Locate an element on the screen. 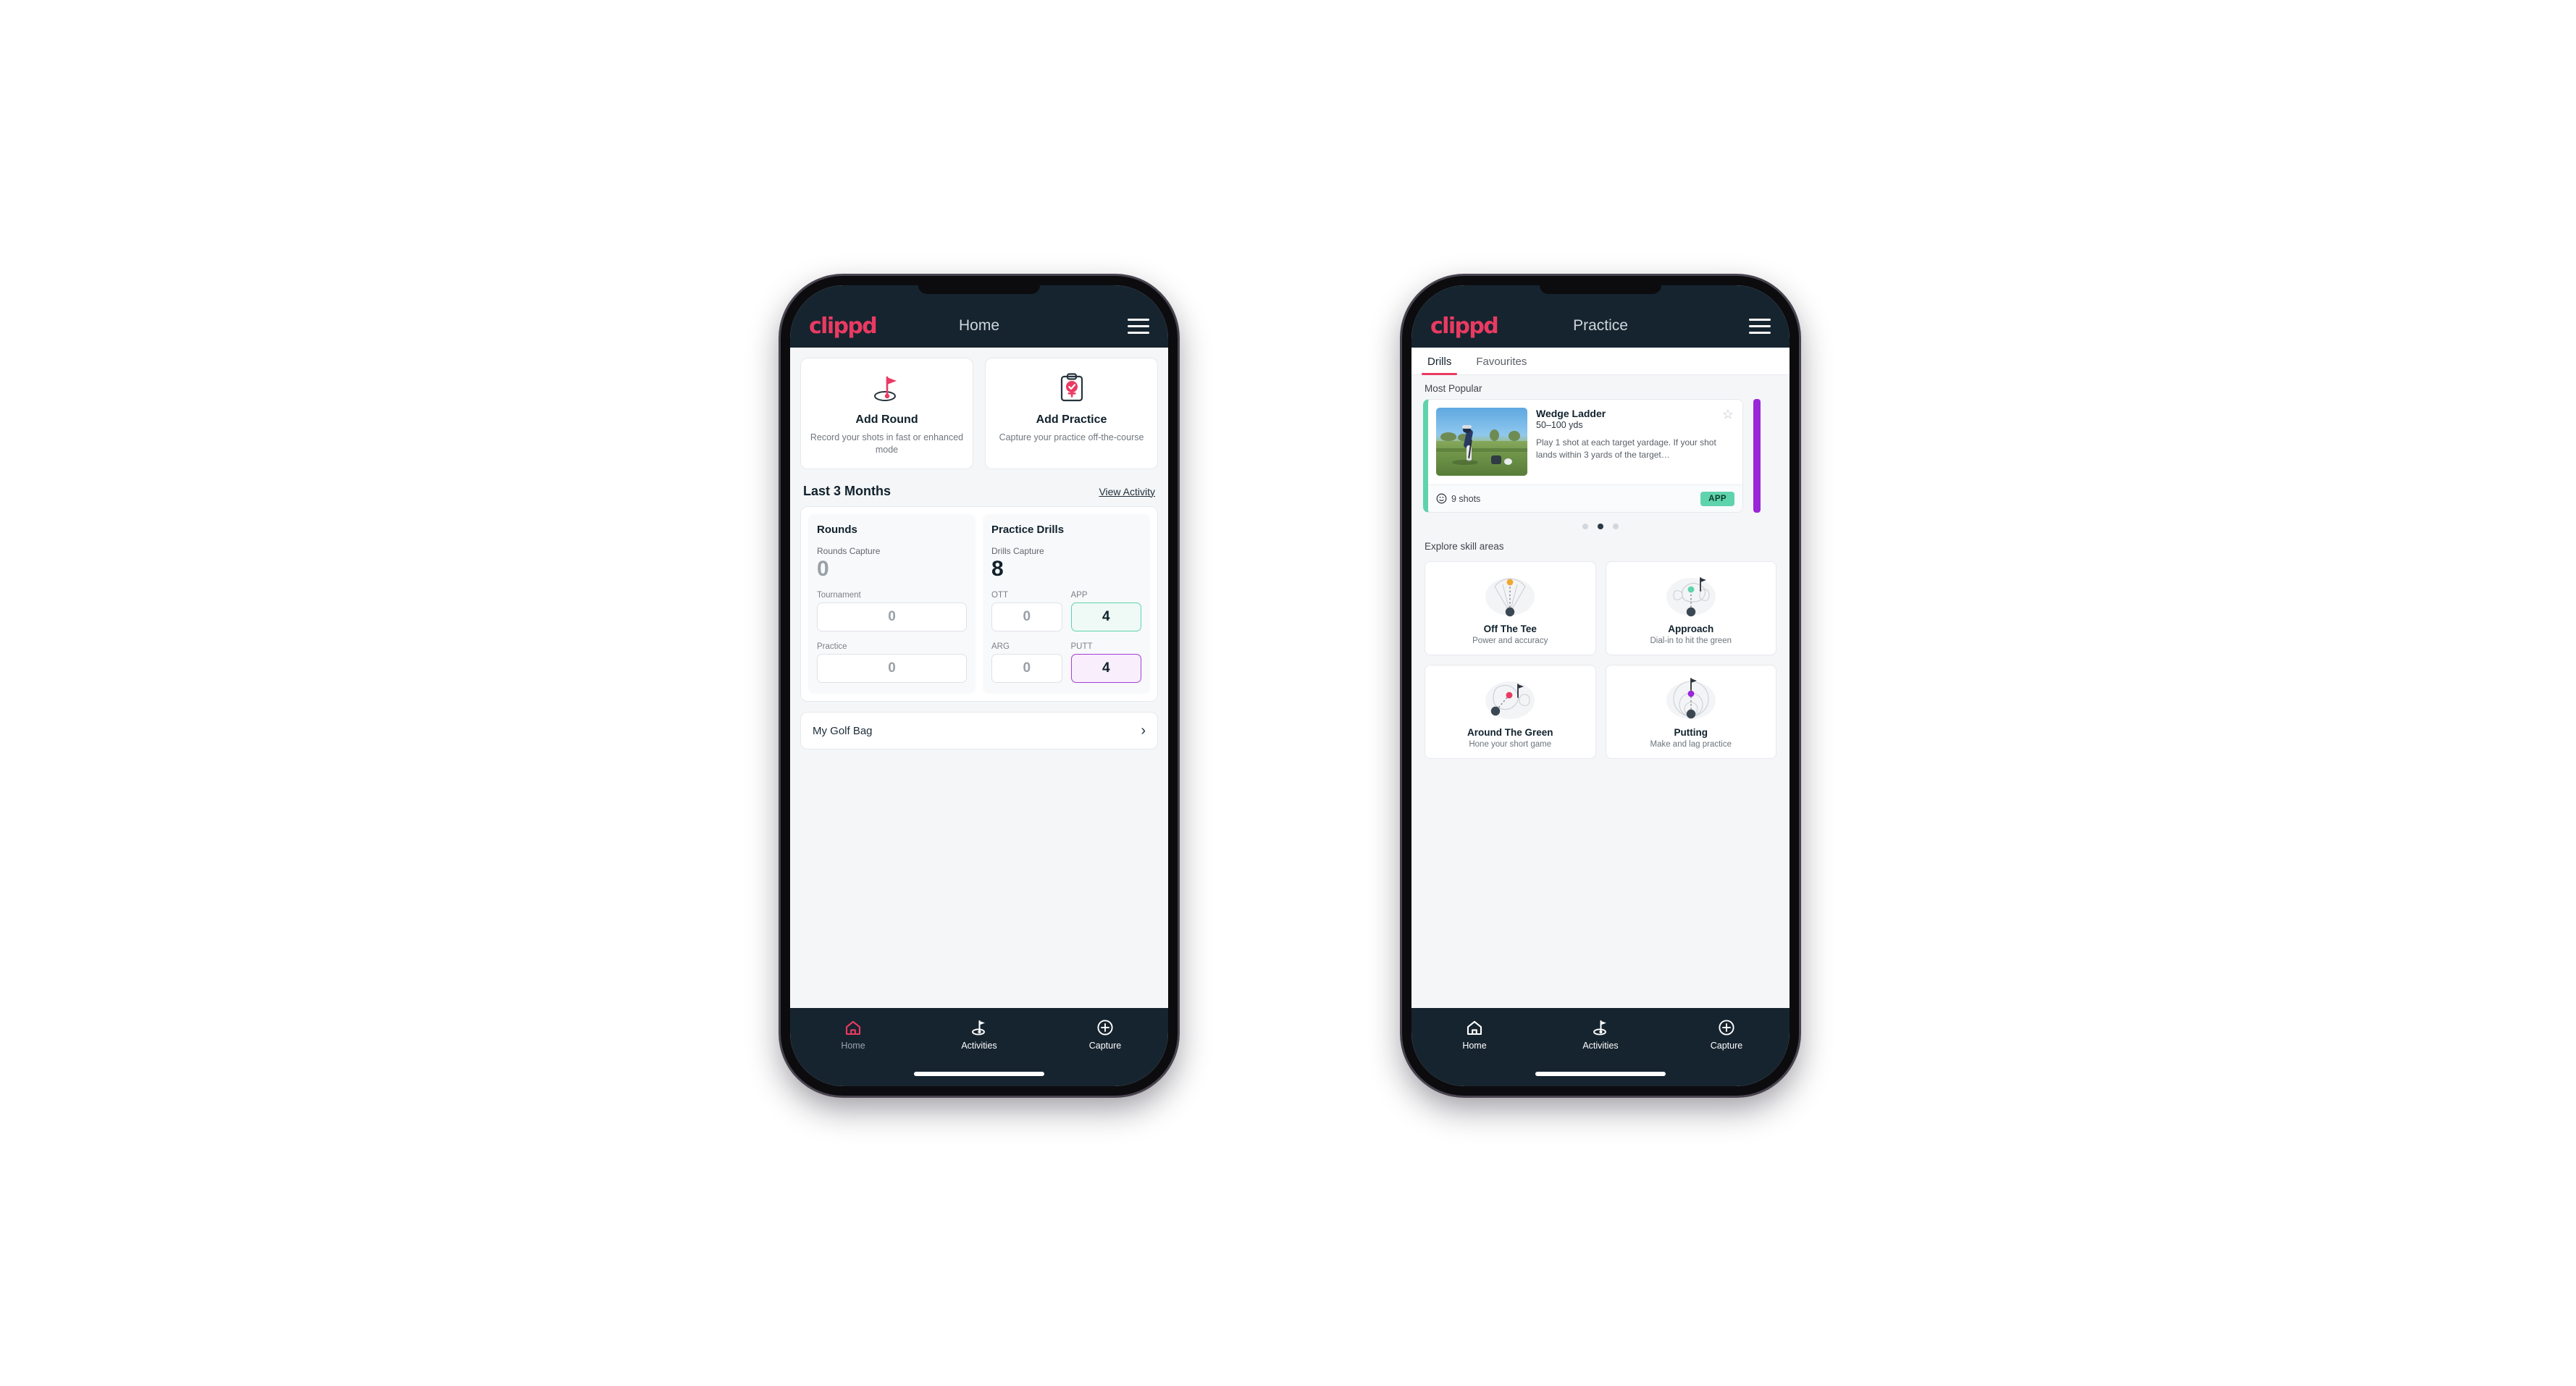  phone1-app-bar: clippd Home is located at coordinates (979, 316).